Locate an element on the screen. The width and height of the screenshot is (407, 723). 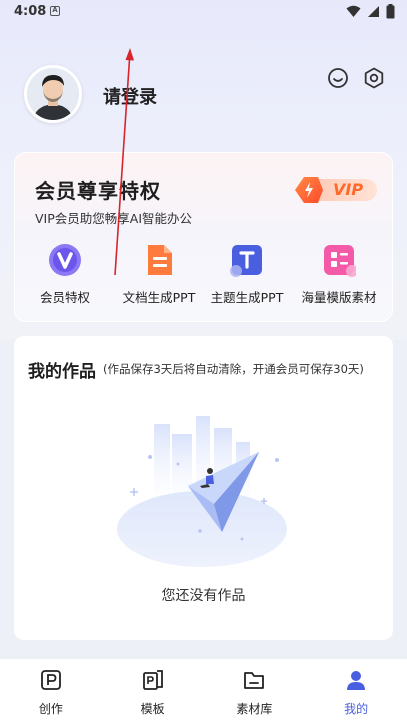
user-avatar-icon is located at coordinates (53, 94).